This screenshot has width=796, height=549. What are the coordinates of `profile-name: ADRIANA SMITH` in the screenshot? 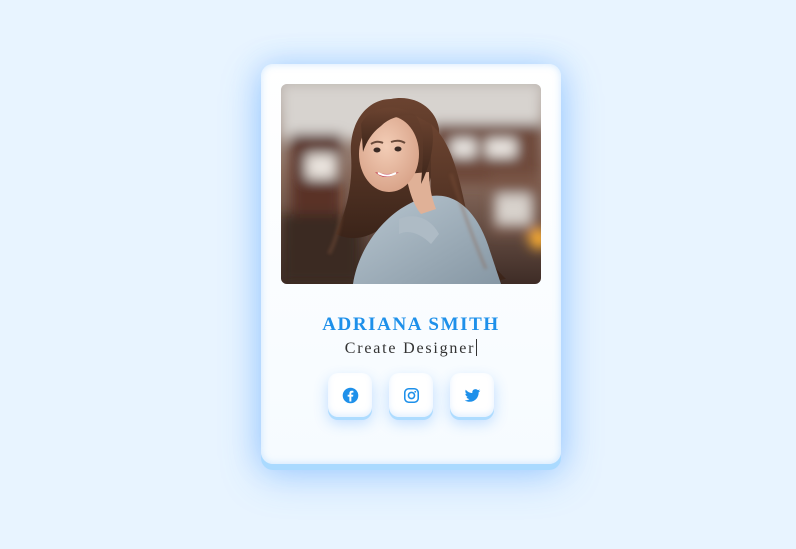 It's located at (411, 324).